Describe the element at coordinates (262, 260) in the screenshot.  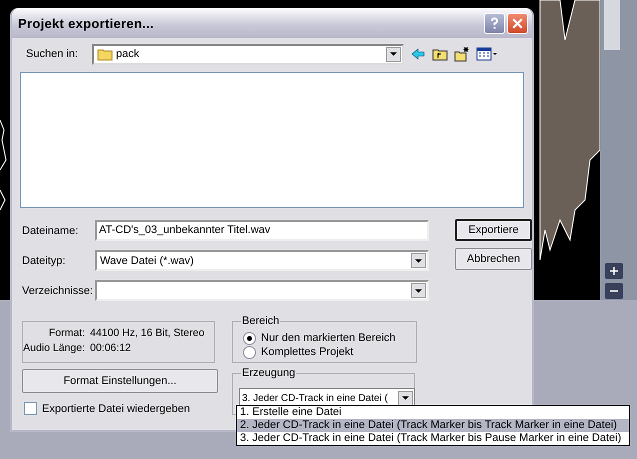
I see `dropdown: Wave Datei (*.wav)` at that location.